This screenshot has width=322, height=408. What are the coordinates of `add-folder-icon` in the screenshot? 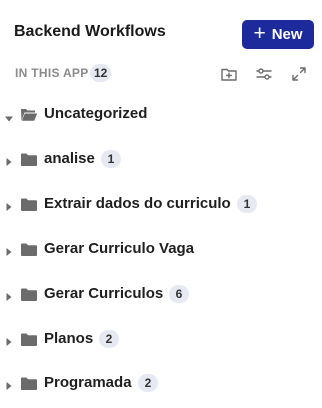 It's located at (229, 74).